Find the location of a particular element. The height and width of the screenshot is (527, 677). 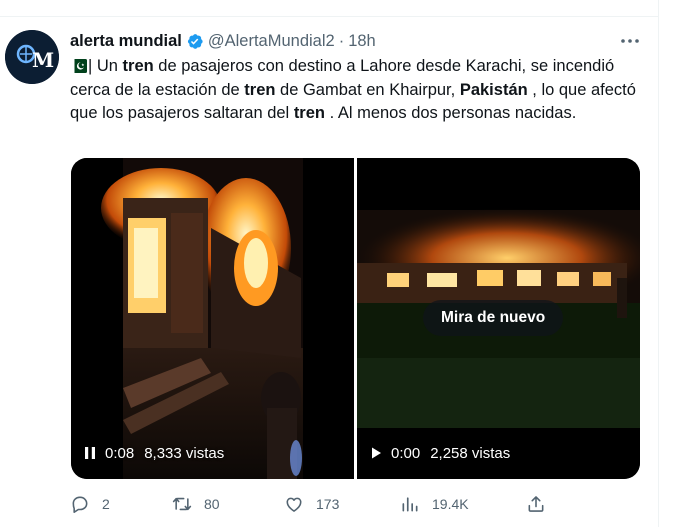

tweet-text-segment: . Al menos dos personas nacidas. is located at coordinates (450, 113).